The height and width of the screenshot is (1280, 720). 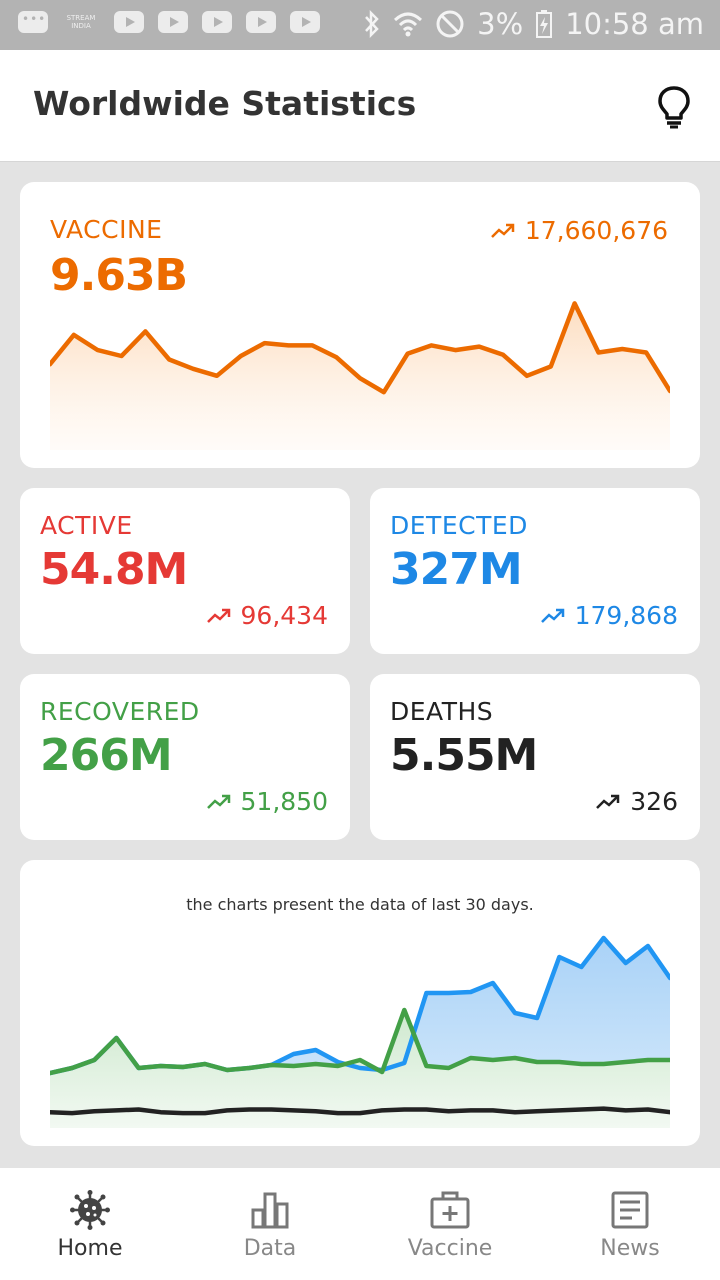 I want to click on recovered-daily: 51,850, so click(x=267, y=801).